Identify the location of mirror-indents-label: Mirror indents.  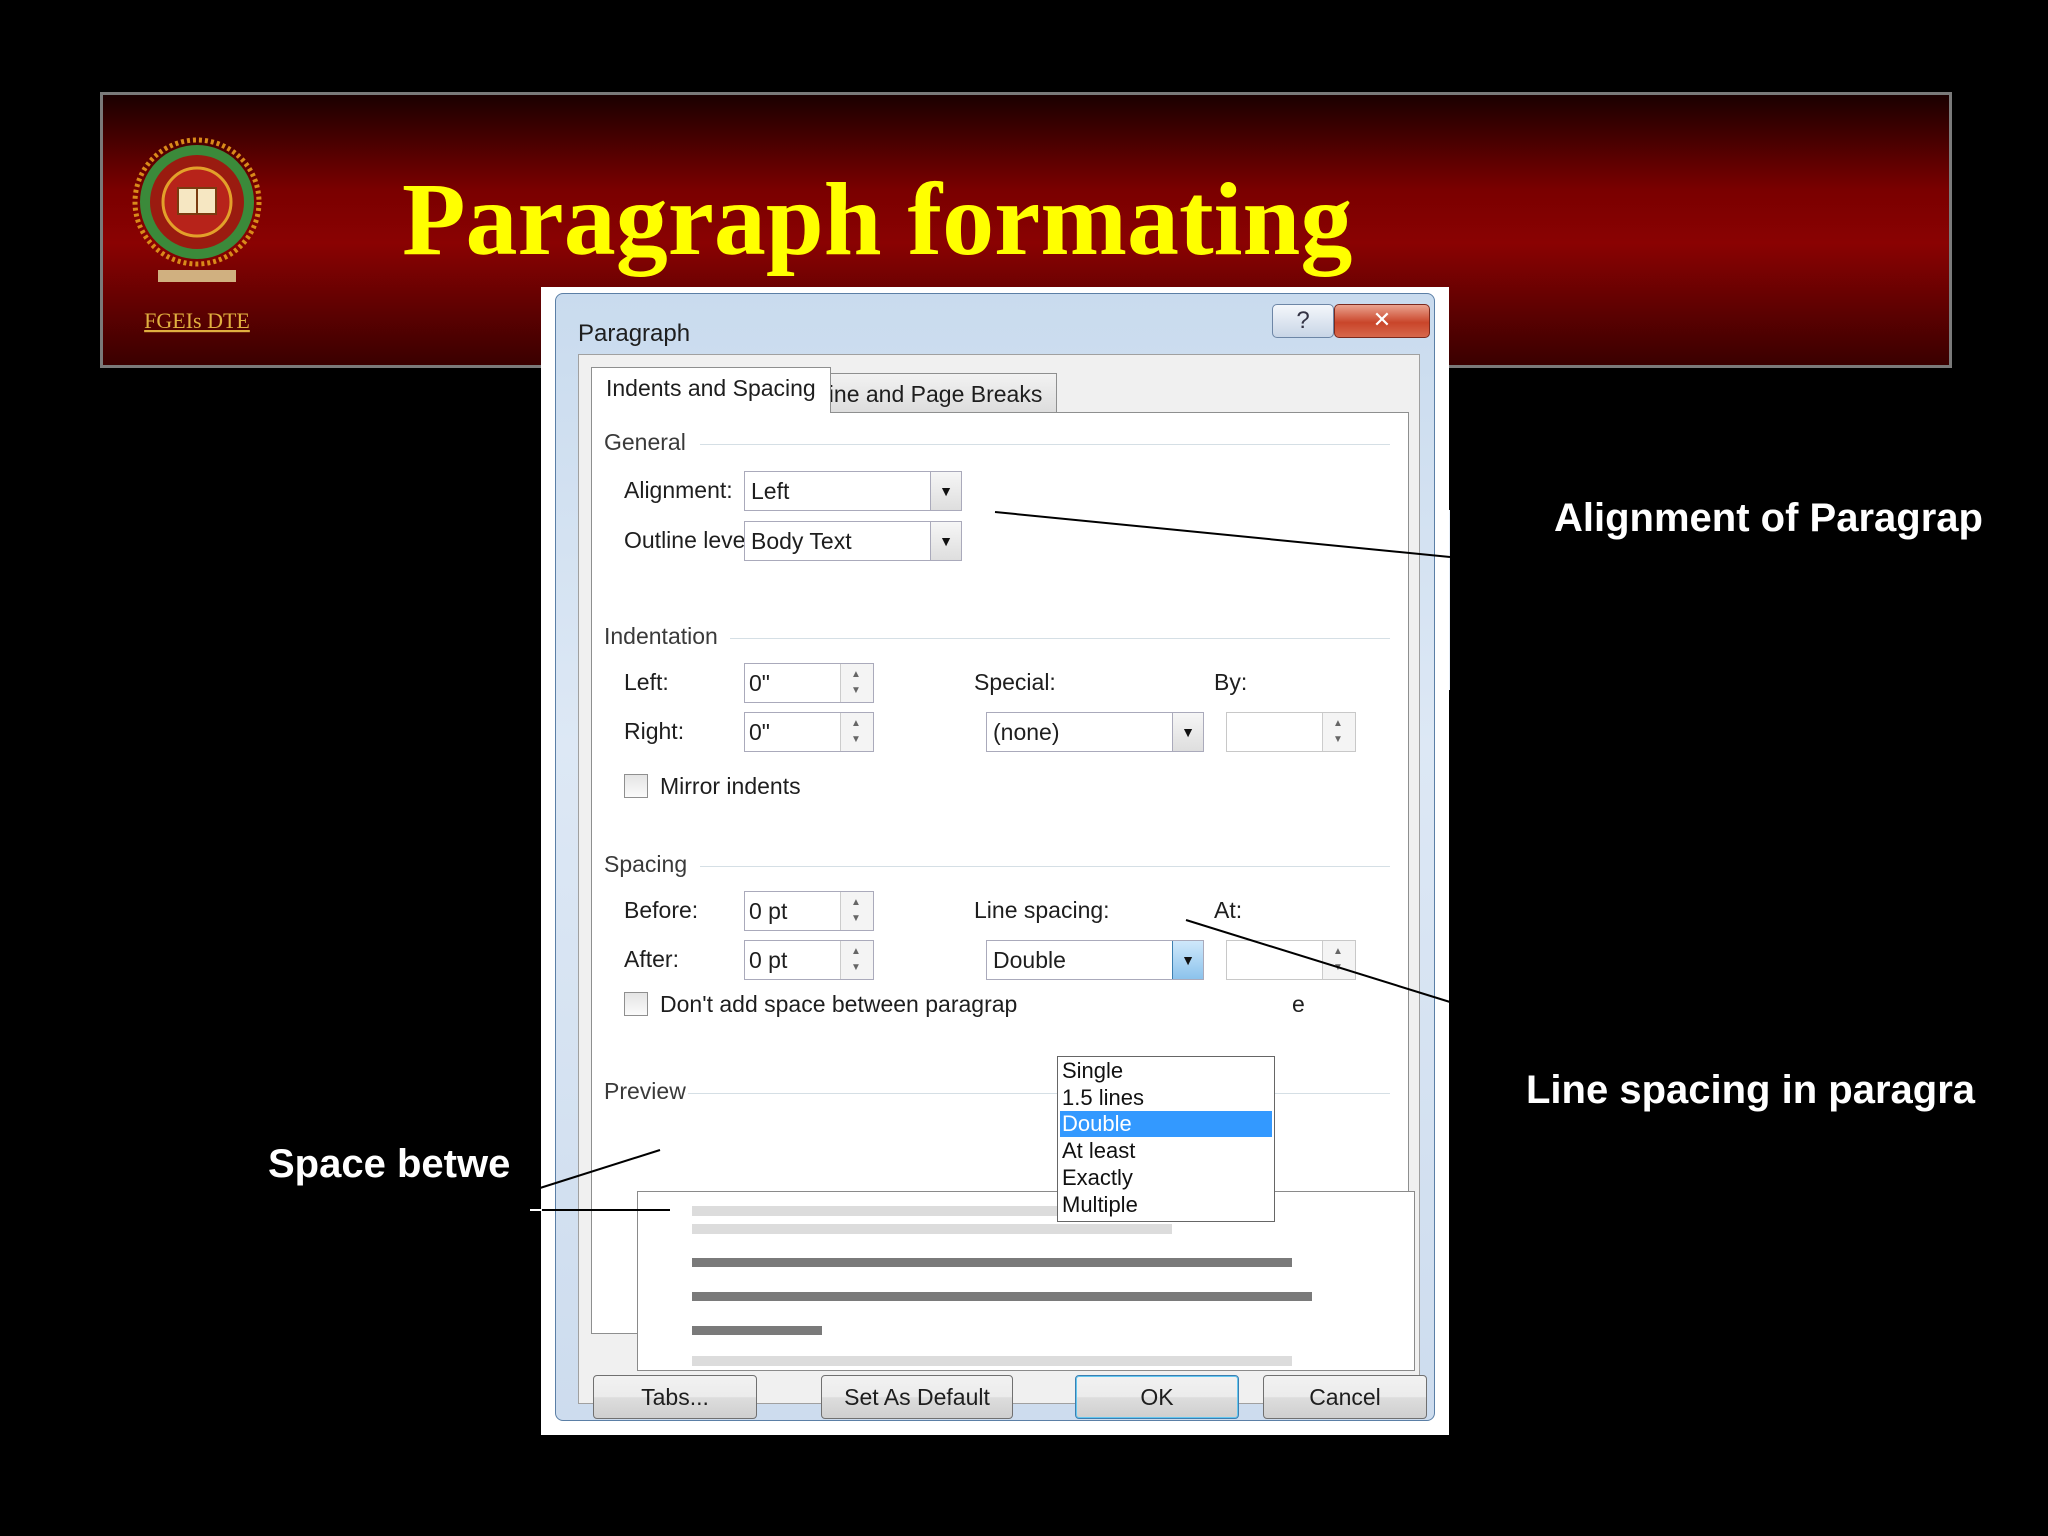
(730, 786).